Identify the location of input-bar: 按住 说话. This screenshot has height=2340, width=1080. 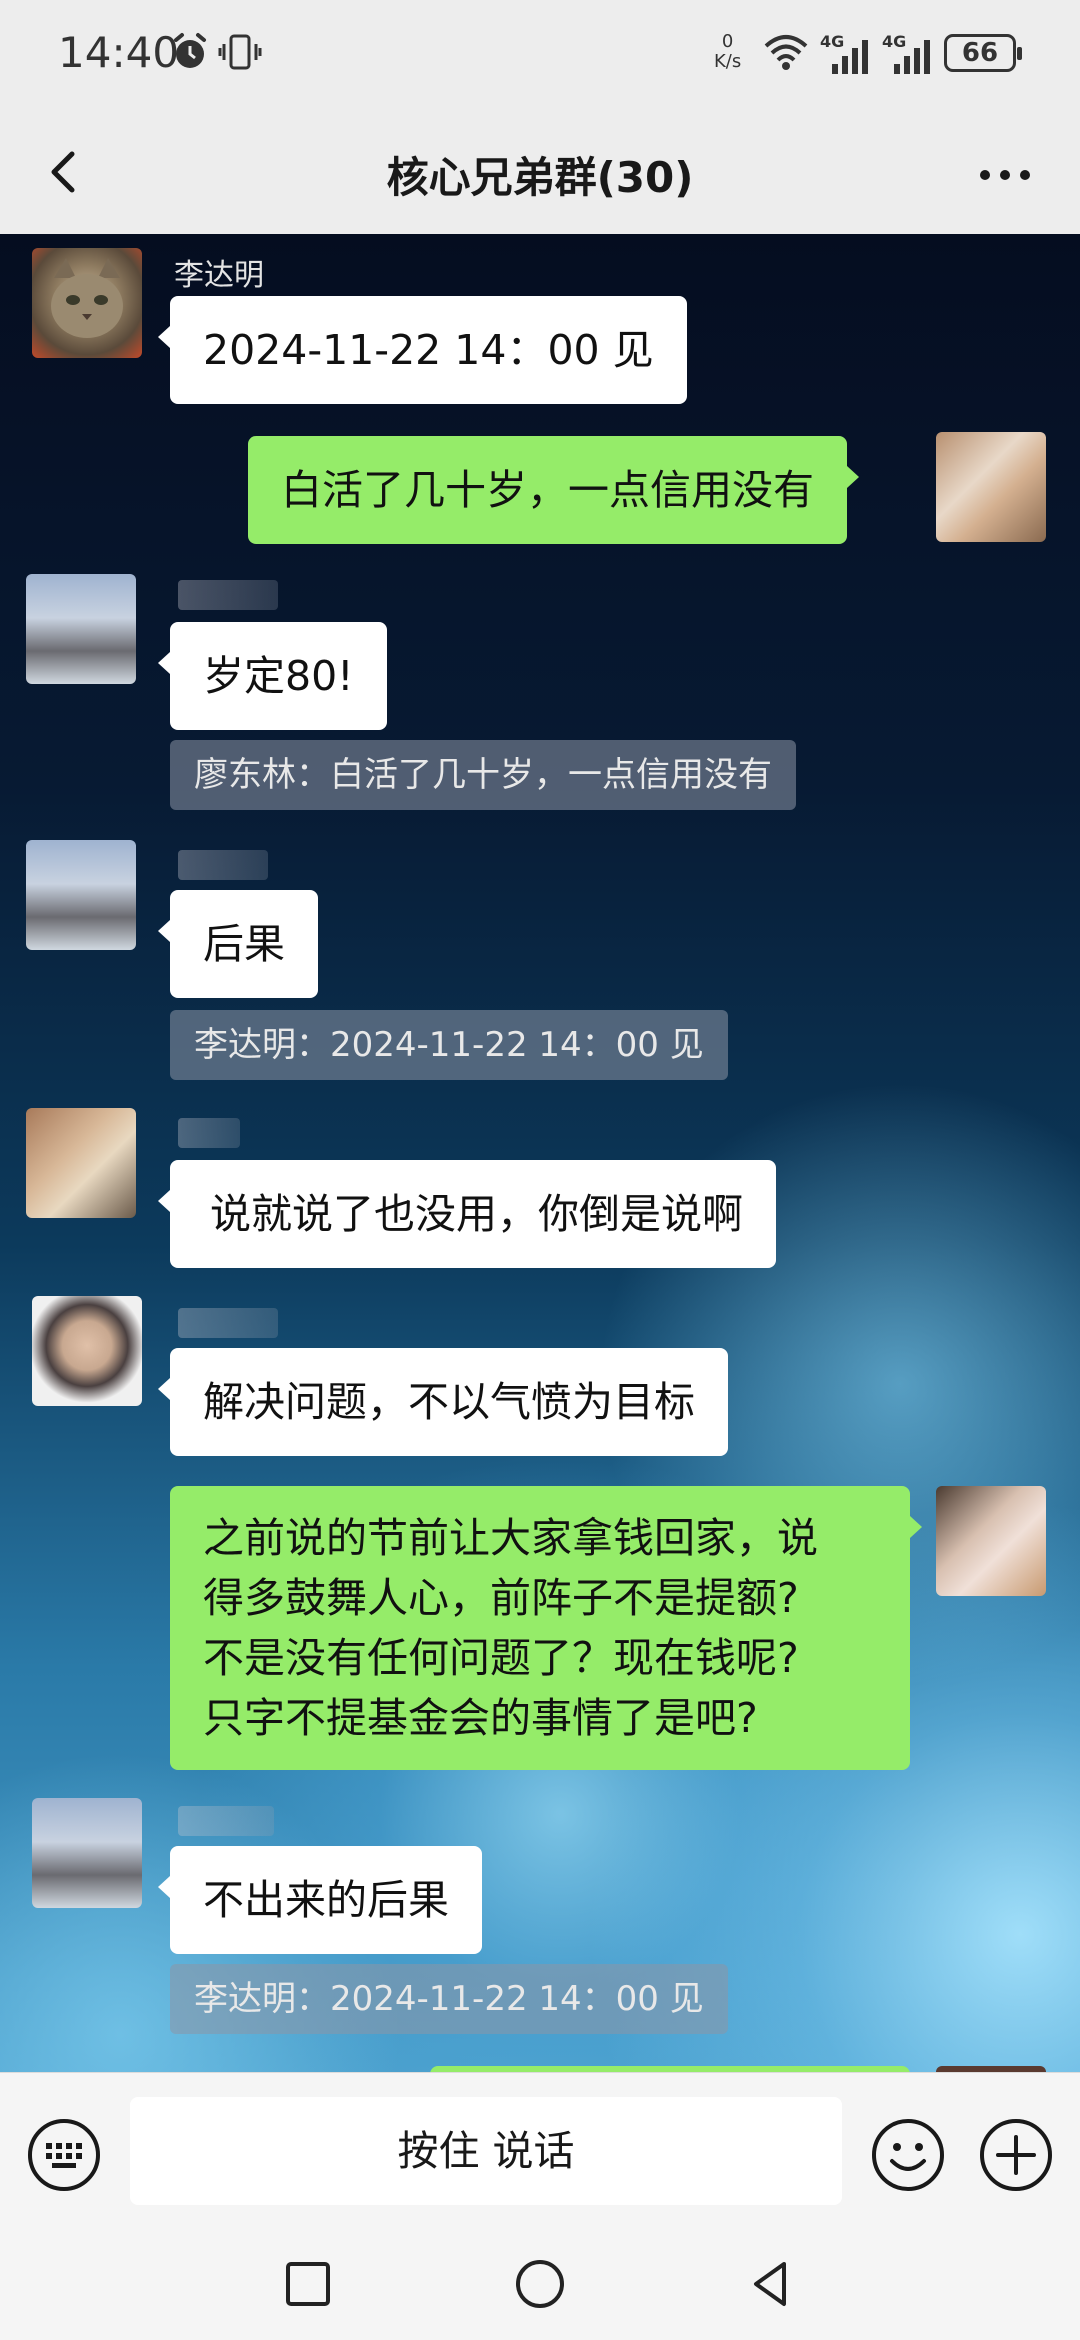
(540, 2151).